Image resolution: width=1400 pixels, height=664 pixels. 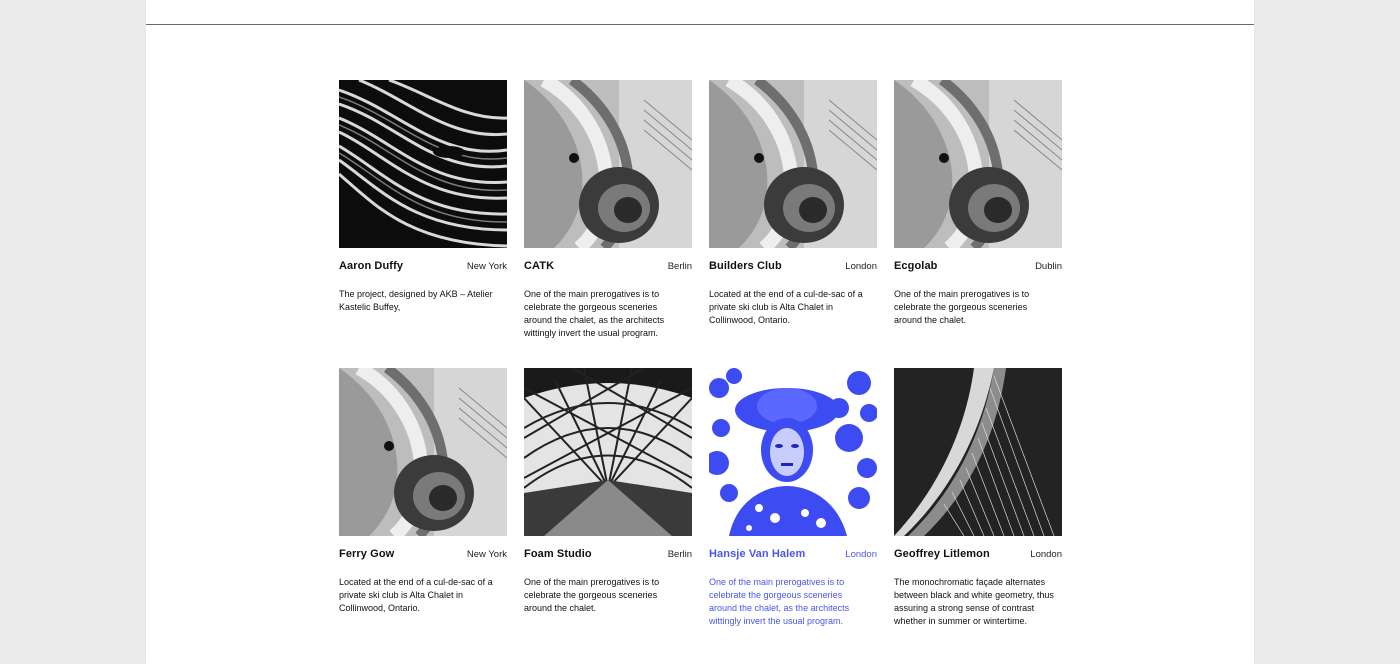 I want to click on project-name: Ferry Gow, so click(x=366, y=554).